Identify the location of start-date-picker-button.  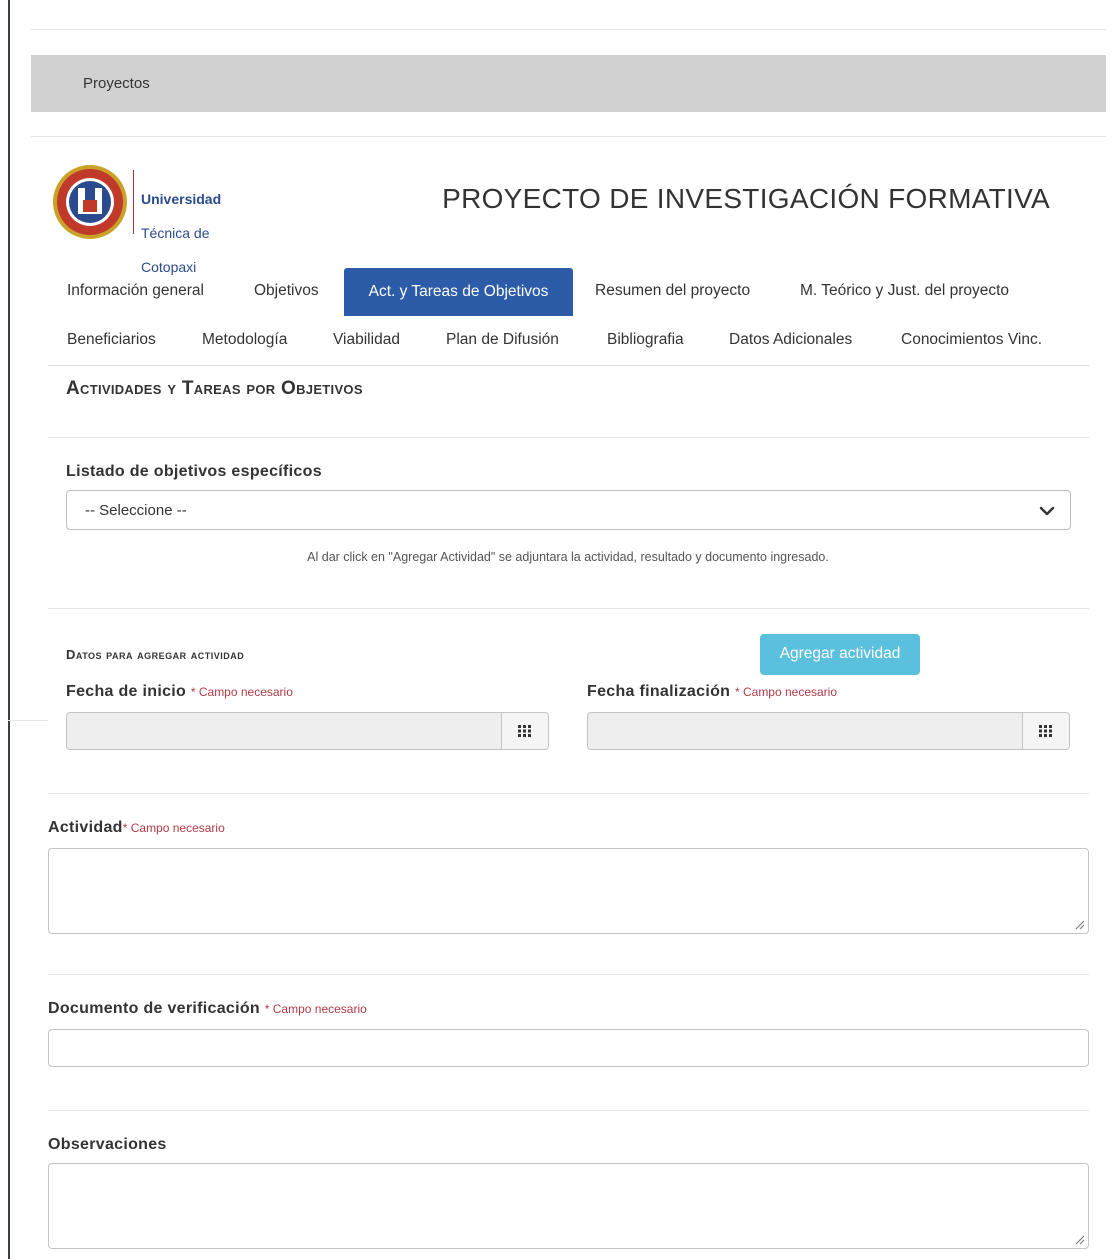
(525, 731).